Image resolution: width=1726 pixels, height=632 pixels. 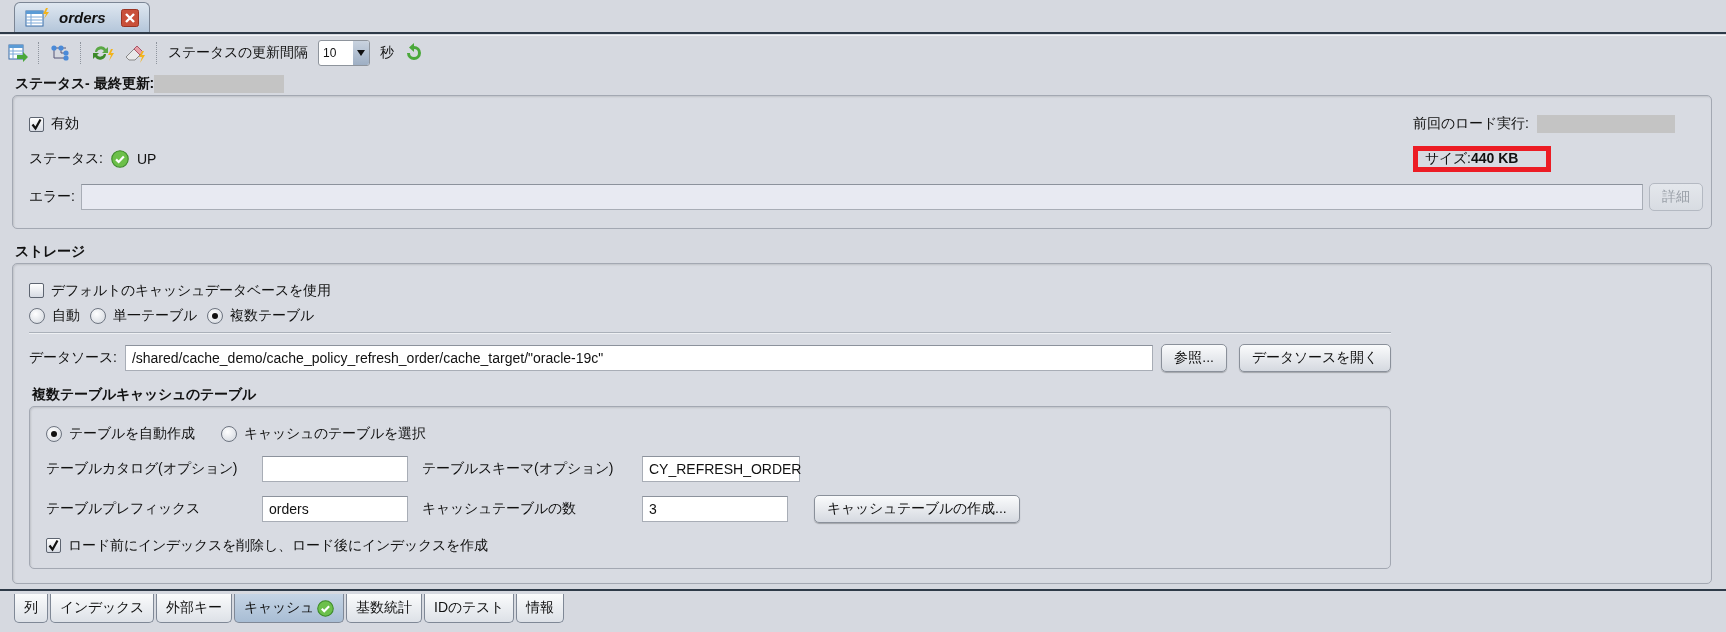 I want to click on interval-dropdown: 10, so click(x=344, y=53).